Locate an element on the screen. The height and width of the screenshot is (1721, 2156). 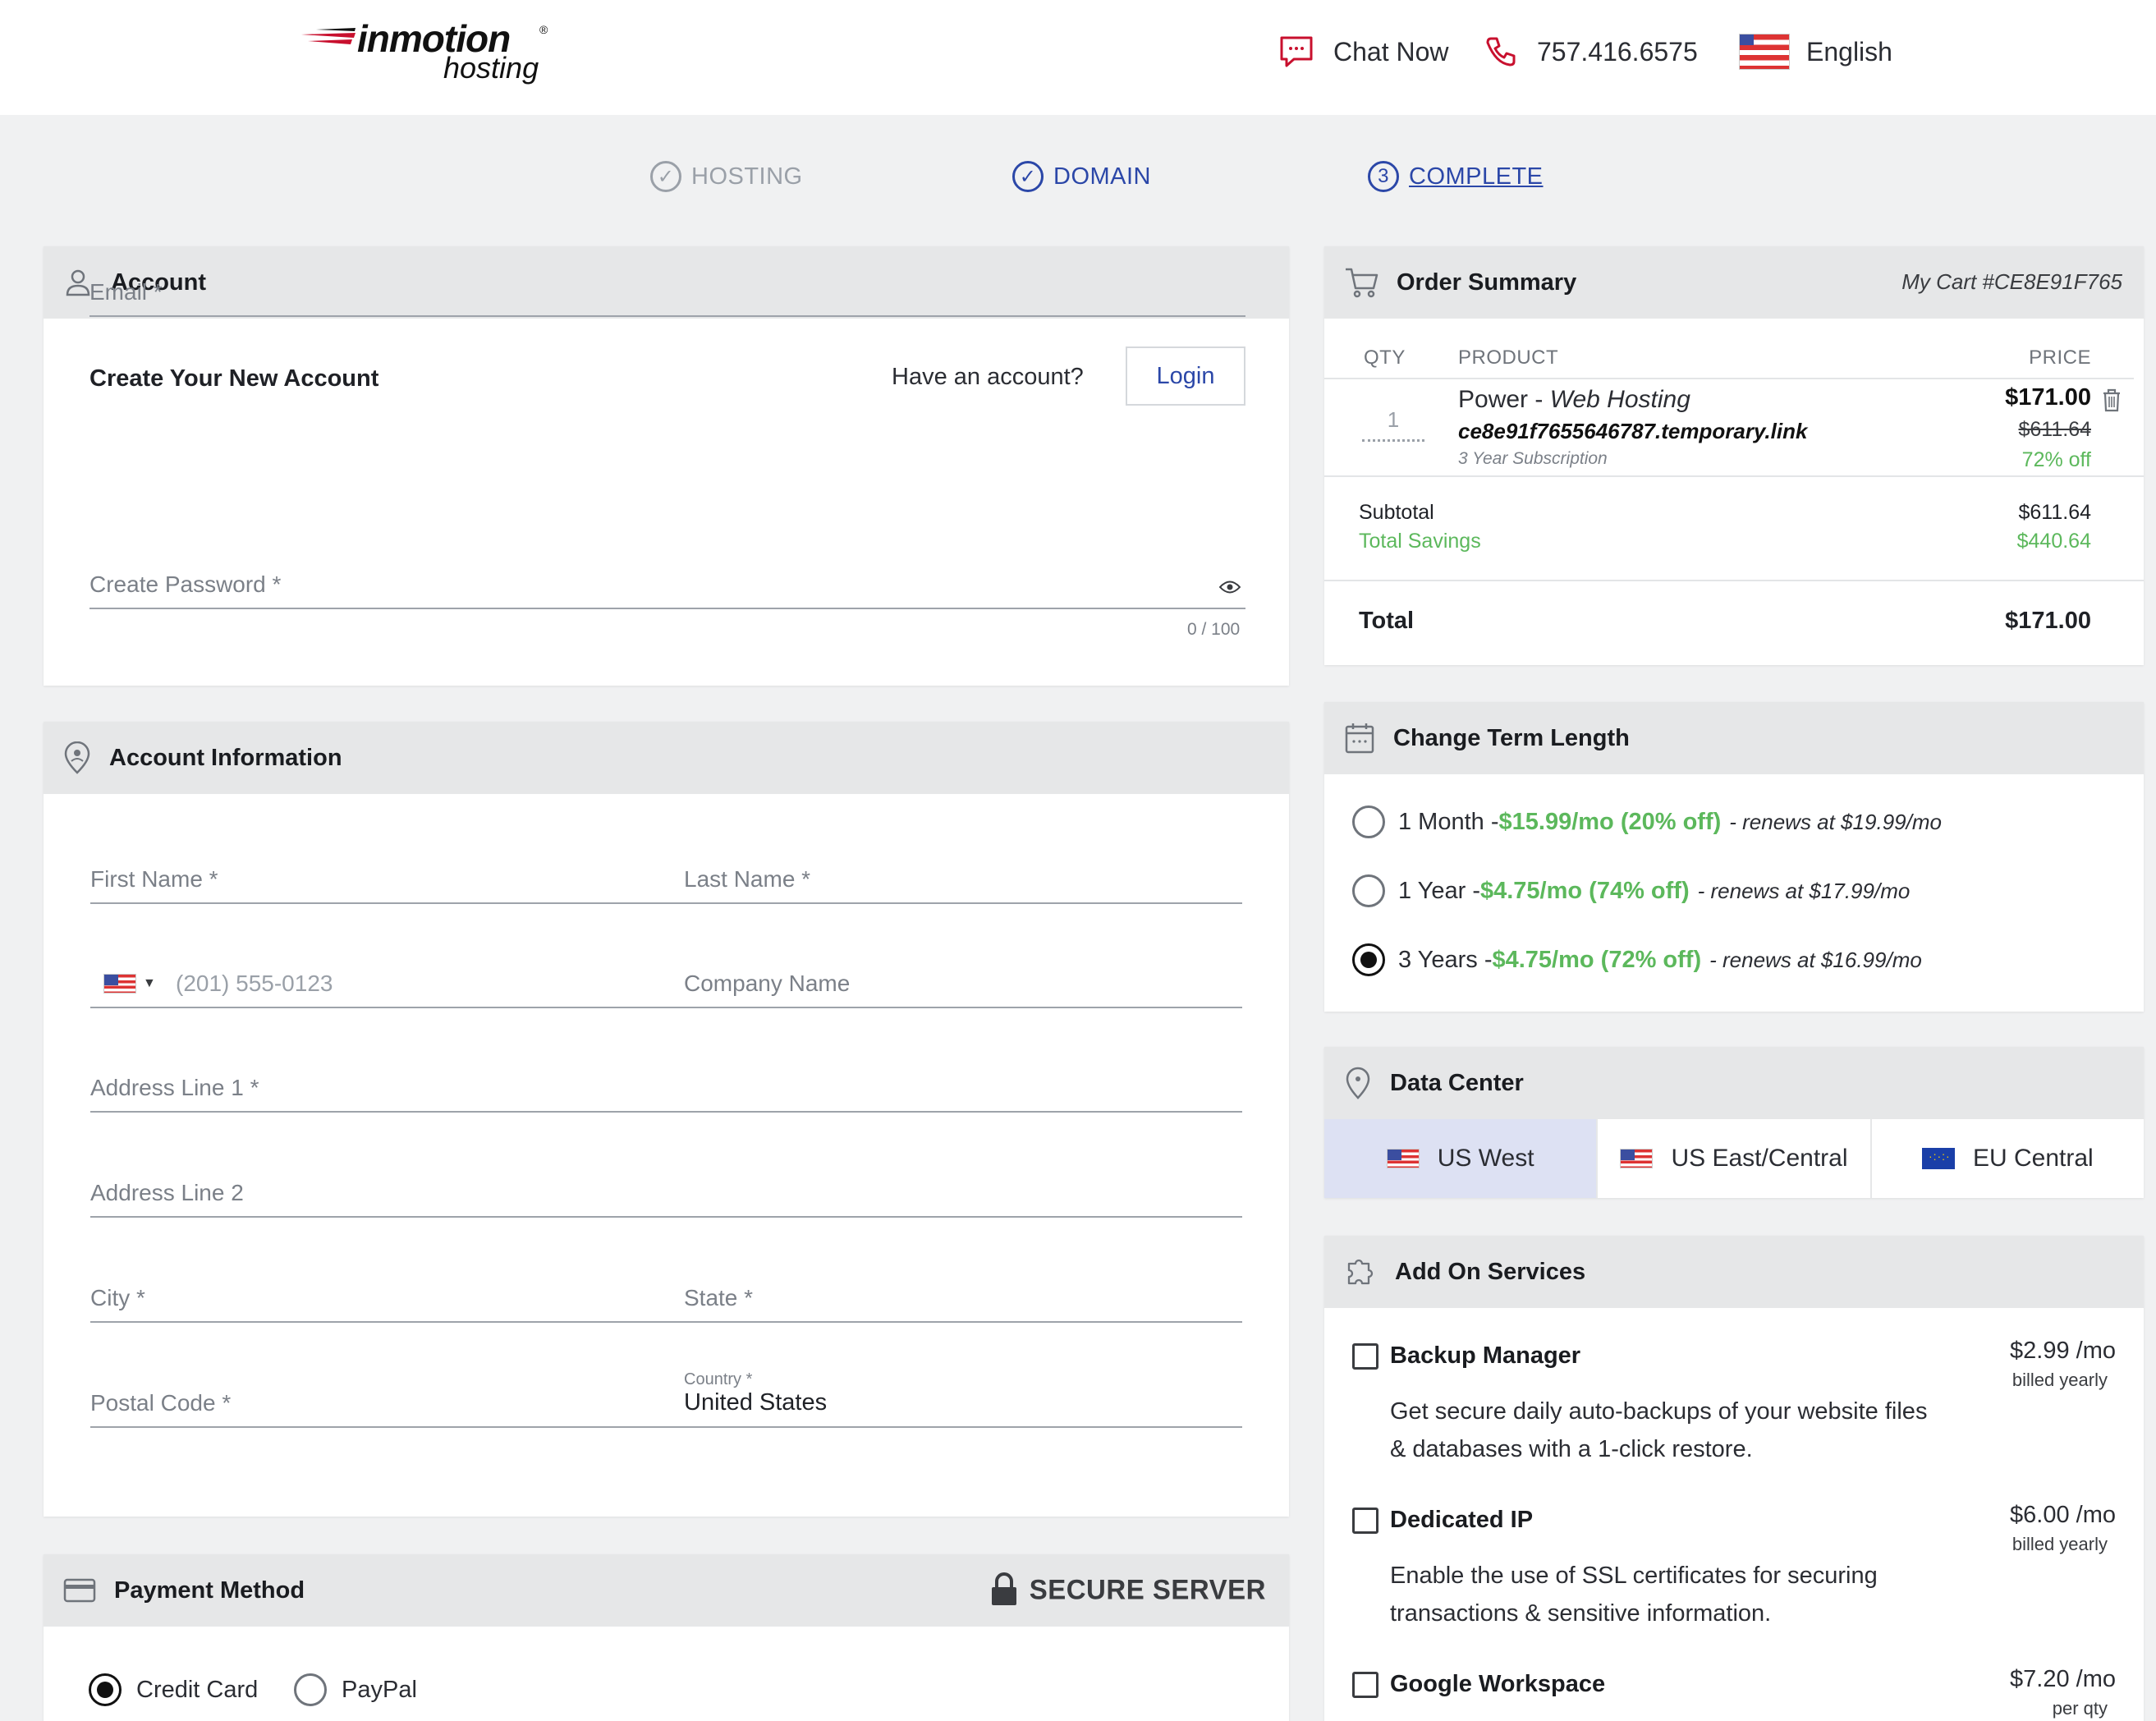
phone-country-selector: ▼ is located at coordinates (129, 984).